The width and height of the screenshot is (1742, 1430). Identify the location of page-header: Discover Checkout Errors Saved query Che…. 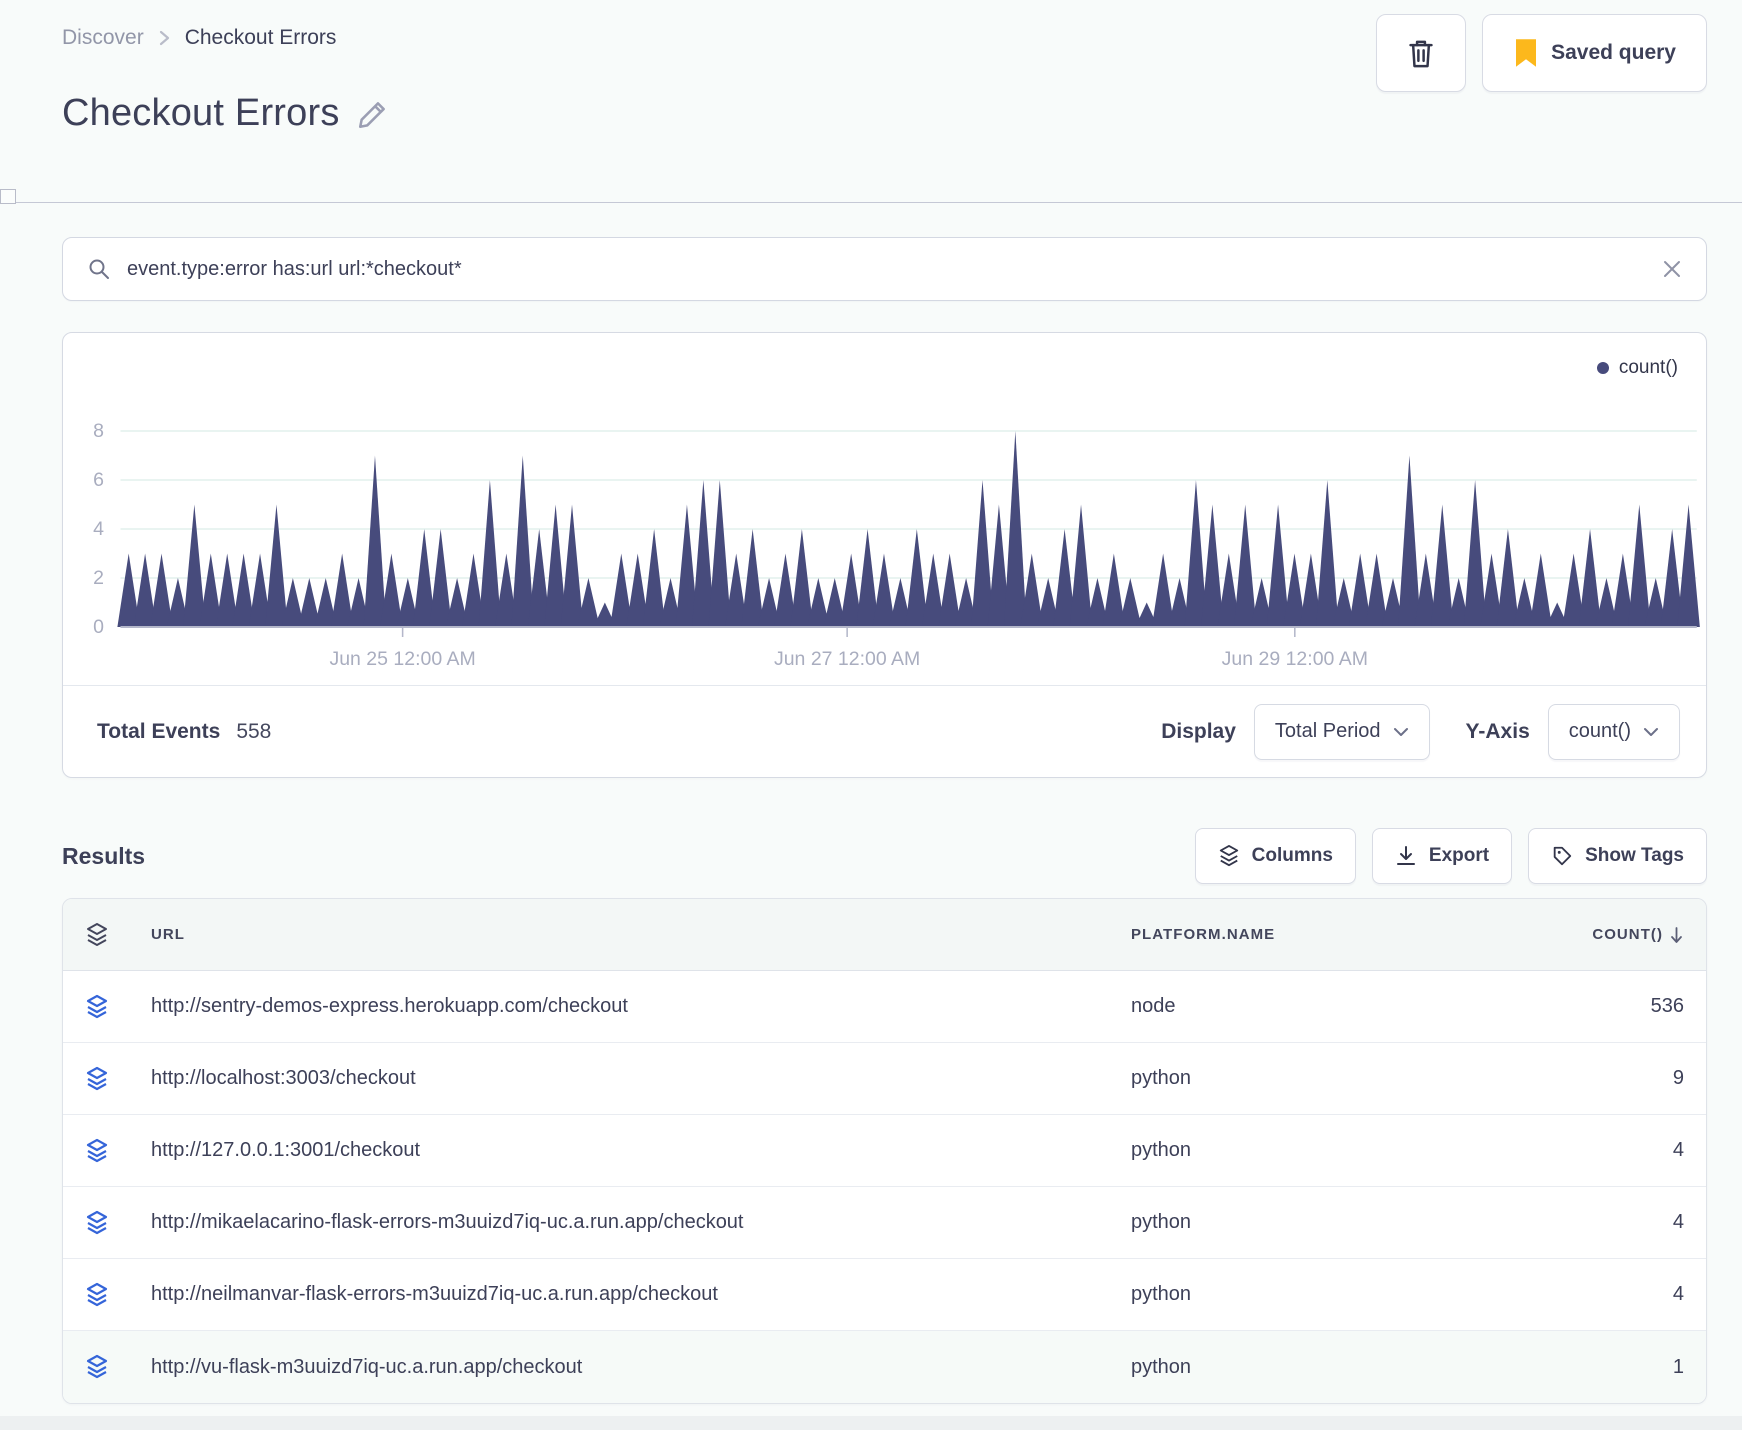
(871, 102).